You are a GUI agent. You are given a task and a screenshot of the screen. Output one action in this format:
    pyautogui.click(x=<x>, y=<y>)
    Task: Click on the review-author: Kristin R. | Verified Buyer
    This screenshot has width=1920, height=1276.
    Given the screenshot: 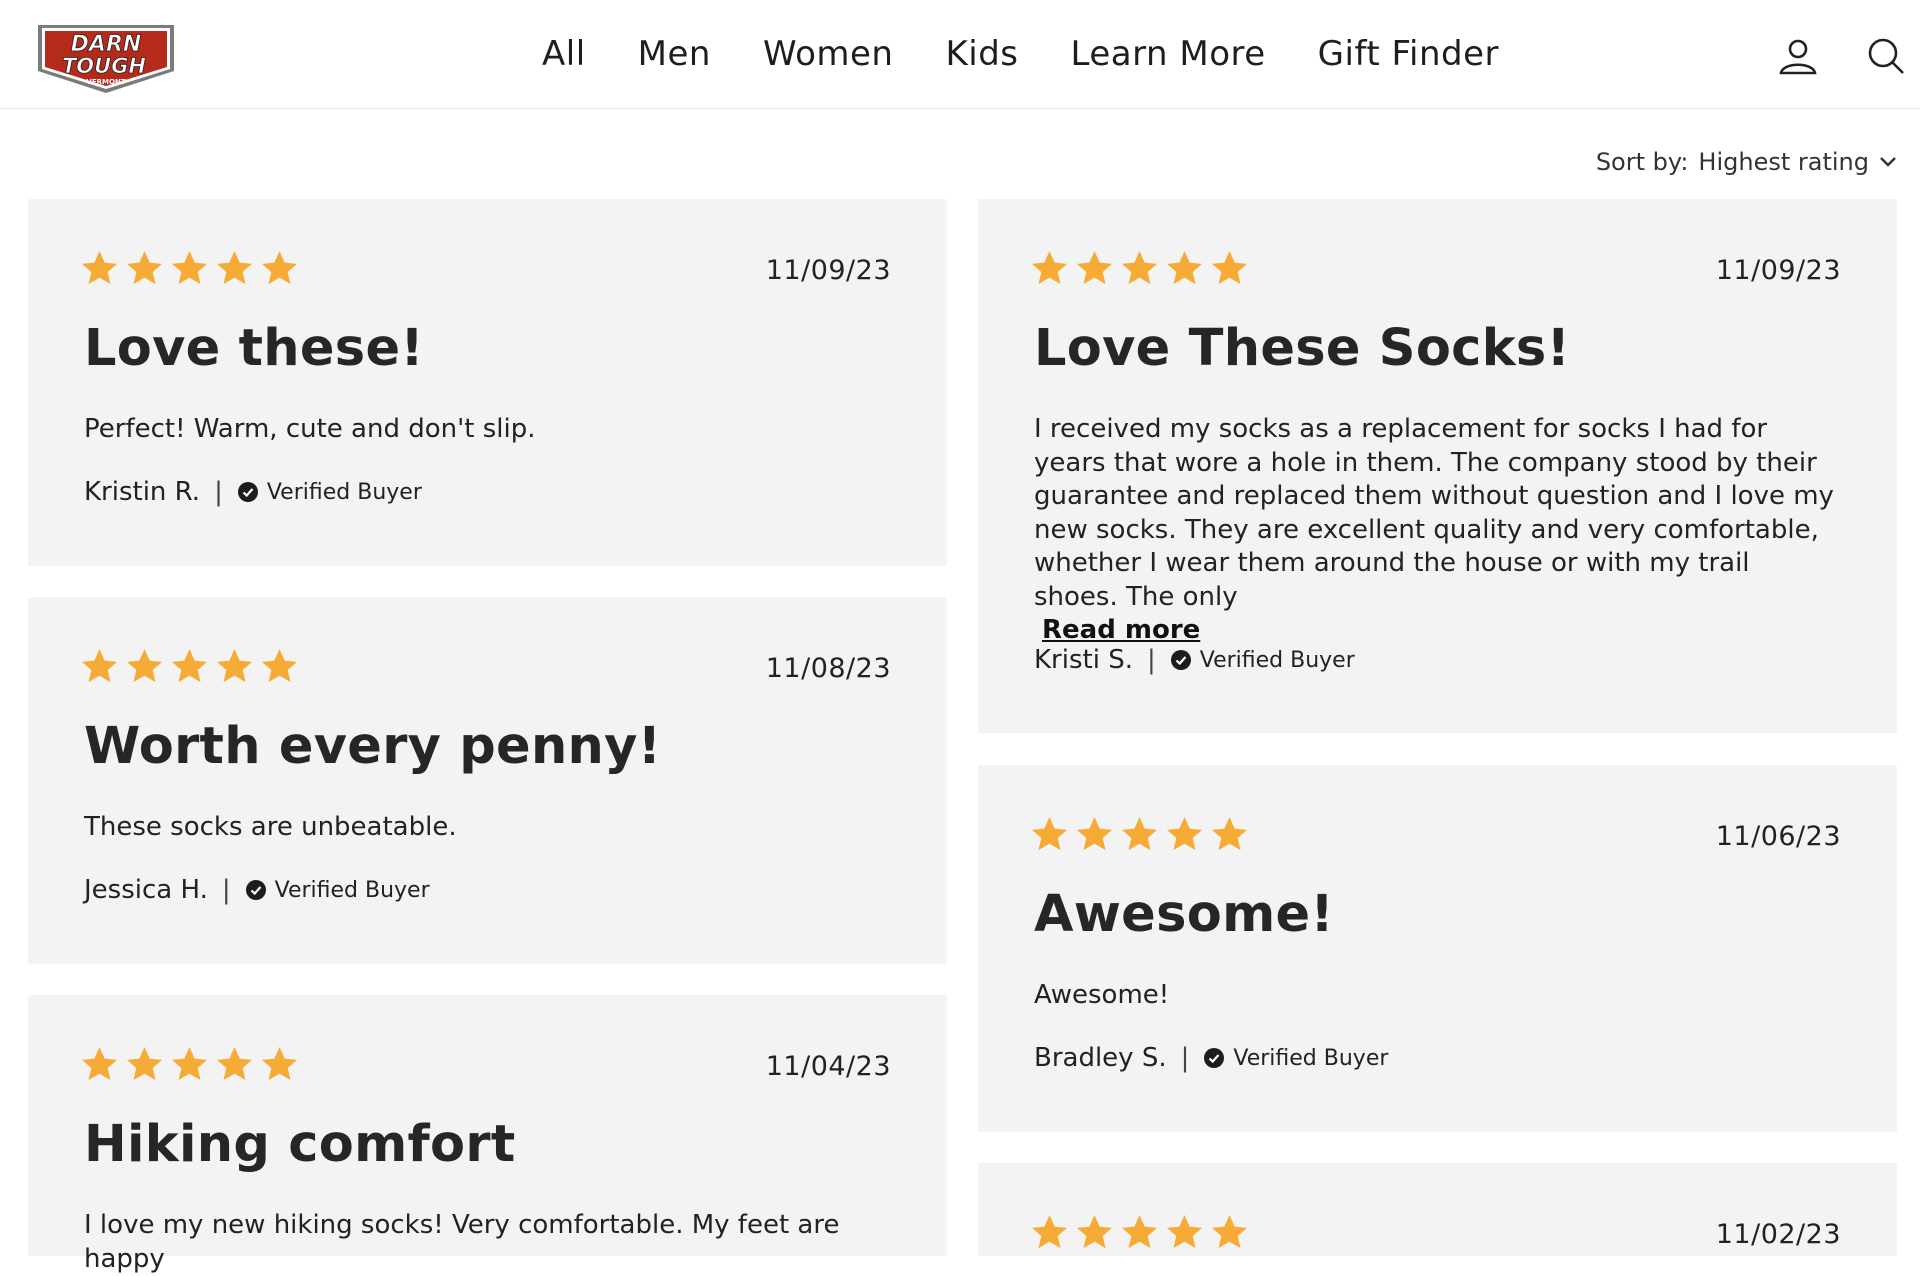 What is the action you would take?
    pyautogui.click(x=253, y=492)
    